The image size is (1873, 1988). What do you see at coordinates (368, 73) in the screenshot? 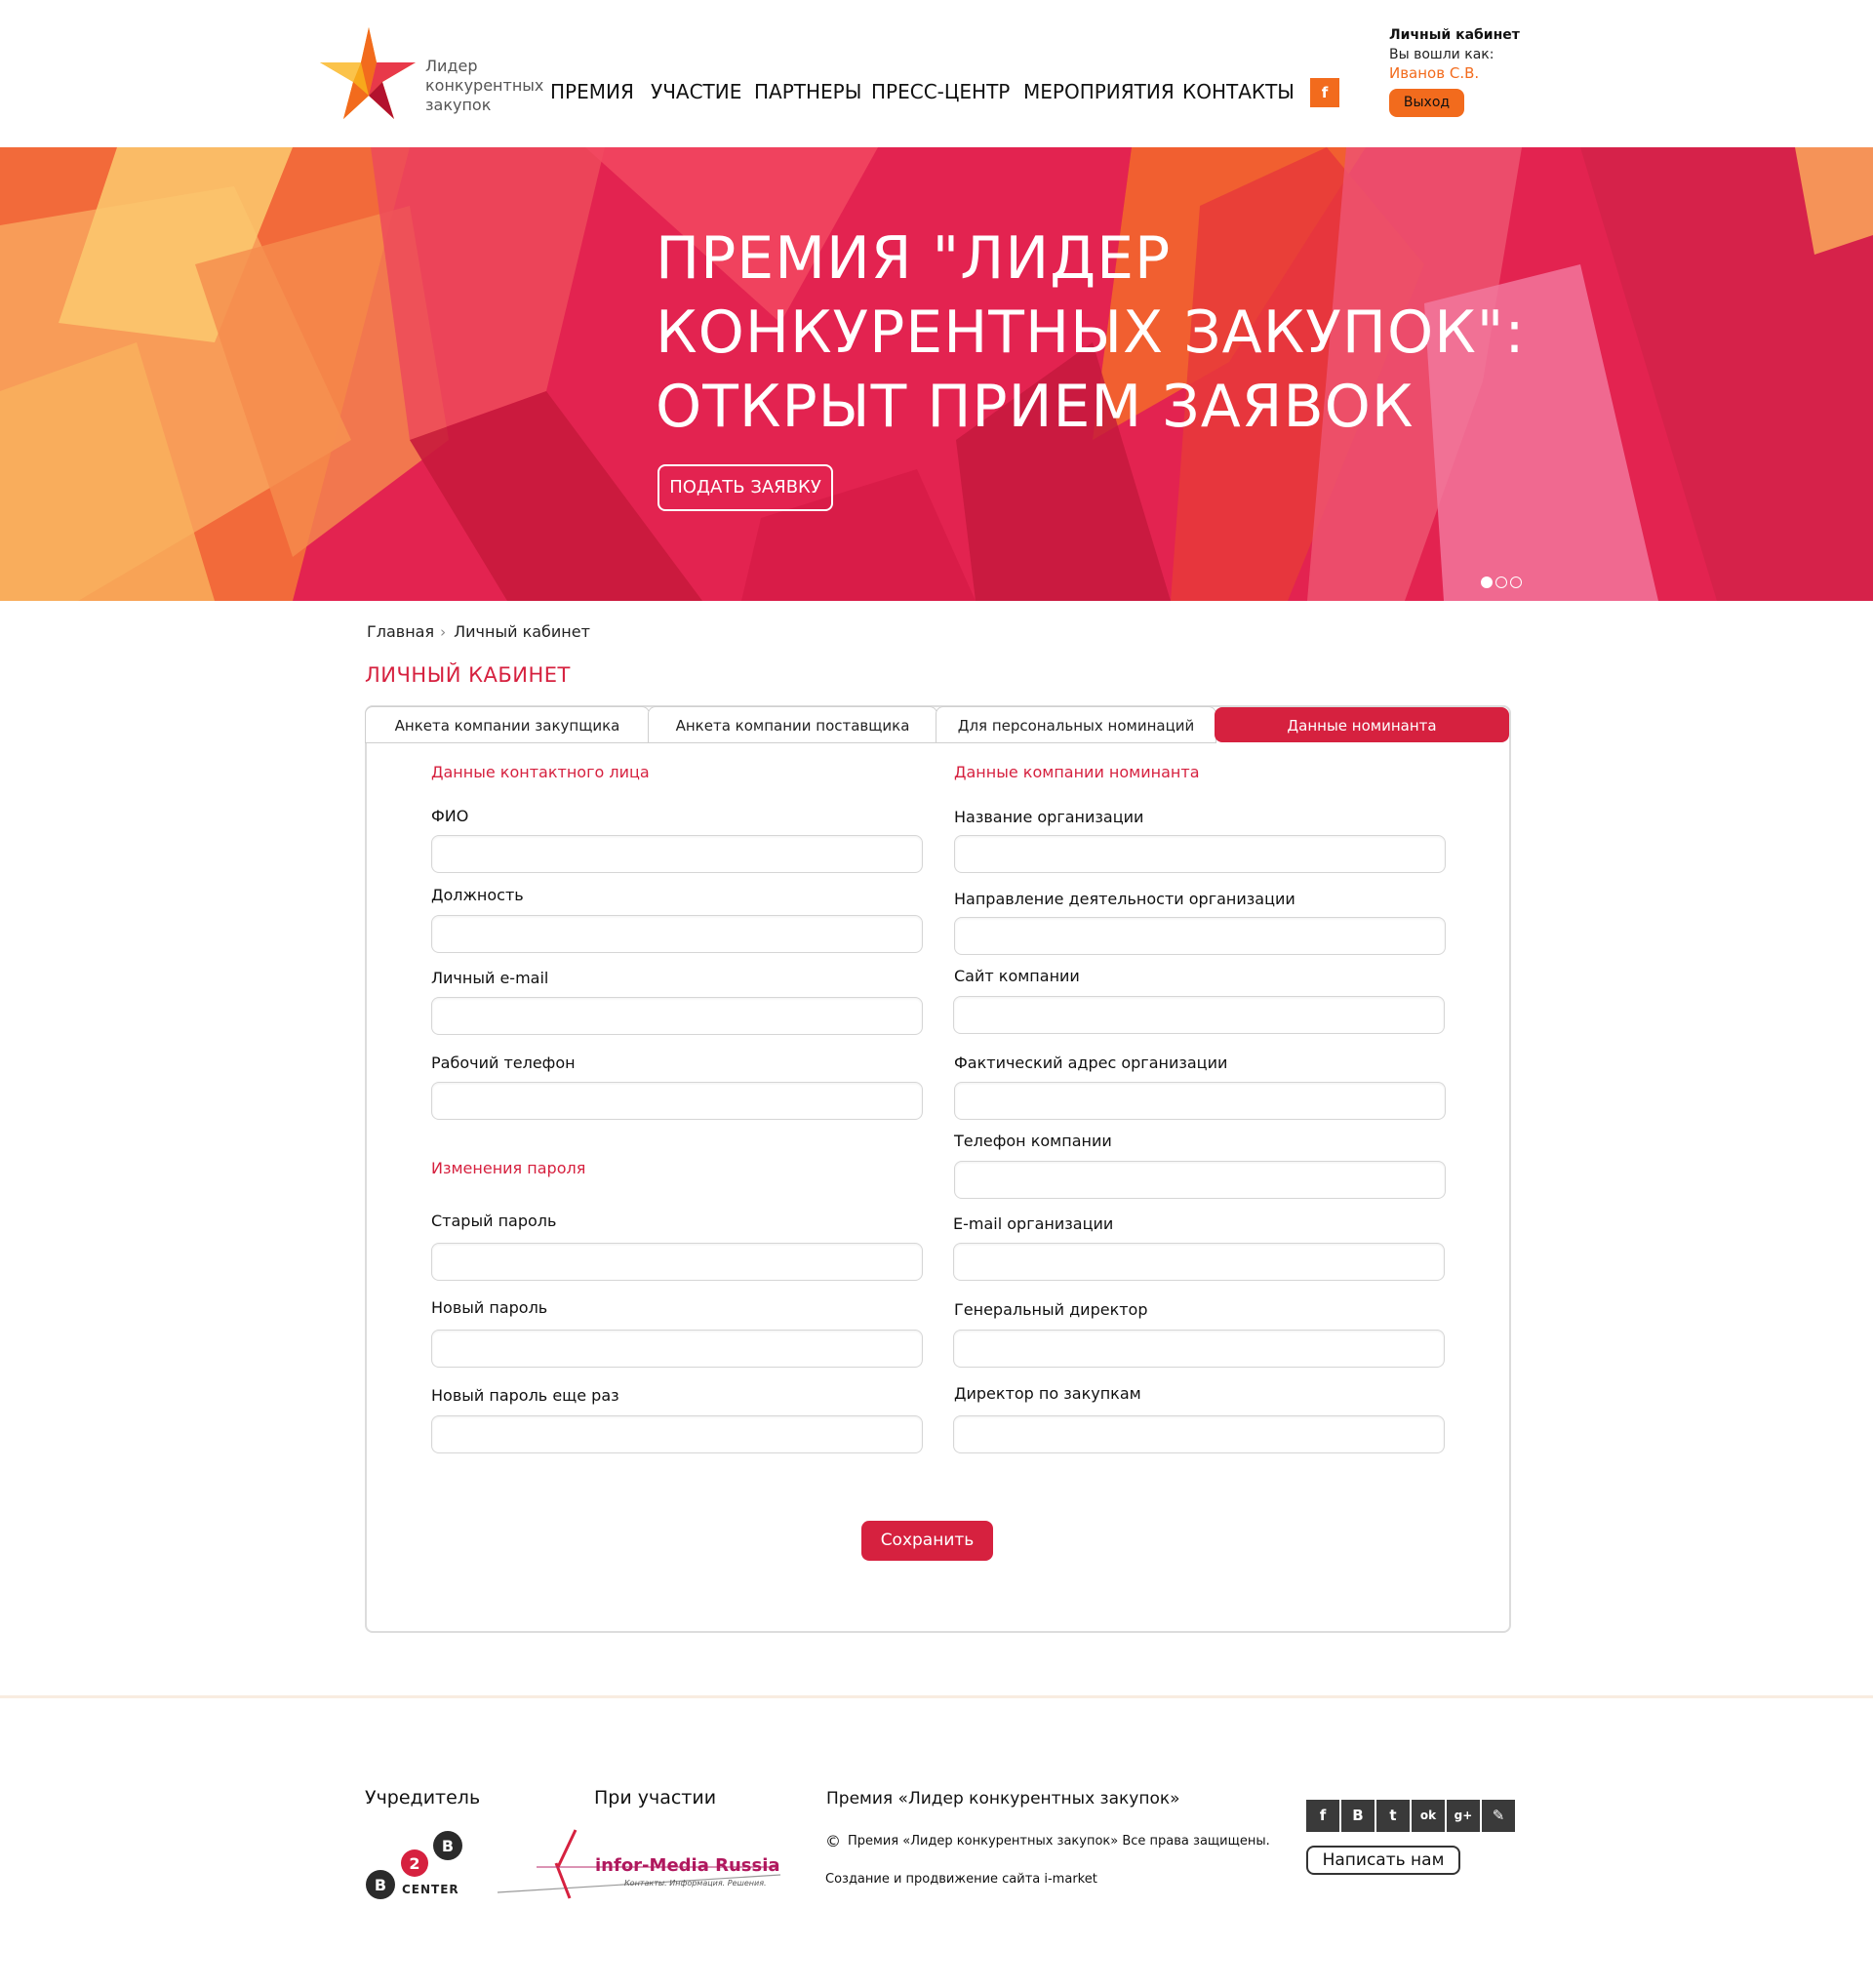
I see `star-logo-icon` at bounding box center [368, 73].